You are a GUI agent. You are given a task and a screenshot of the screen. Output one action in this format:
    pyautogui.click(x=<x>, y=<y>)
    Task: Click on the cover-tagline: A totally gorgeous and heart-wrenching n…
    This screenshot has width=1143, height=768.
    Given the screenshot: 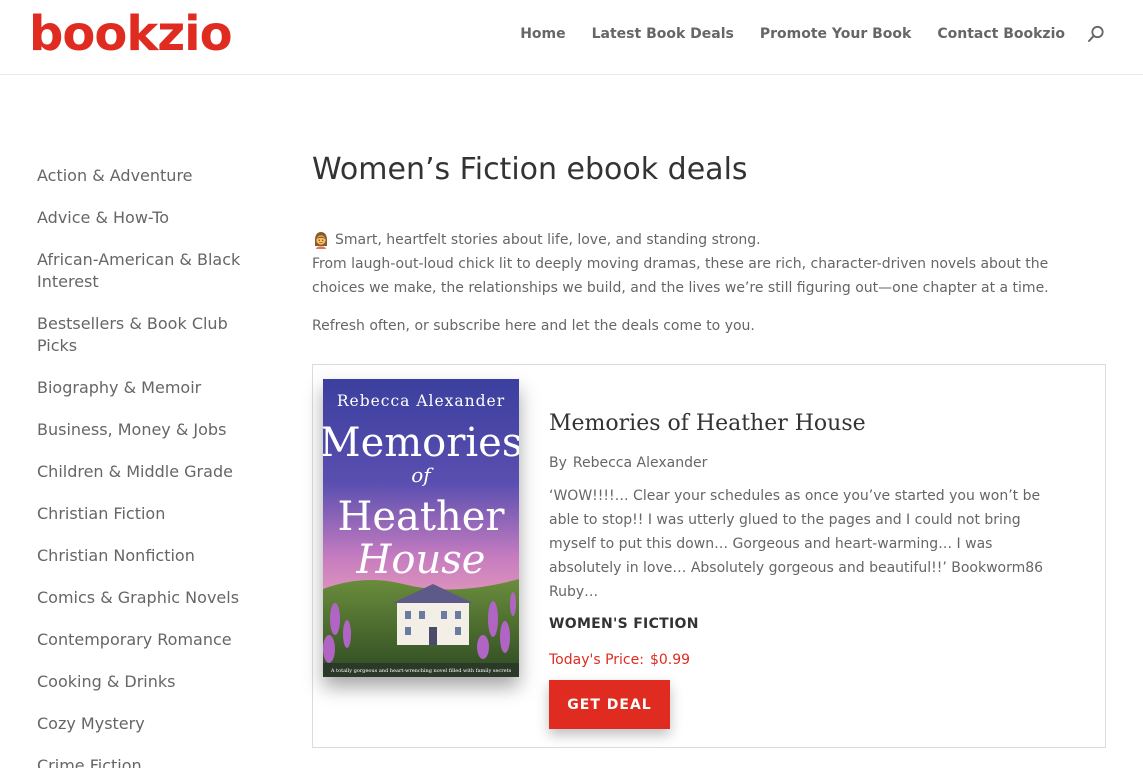 What is the action you would take?
    pyautogui.click(x=421, y=671)
    